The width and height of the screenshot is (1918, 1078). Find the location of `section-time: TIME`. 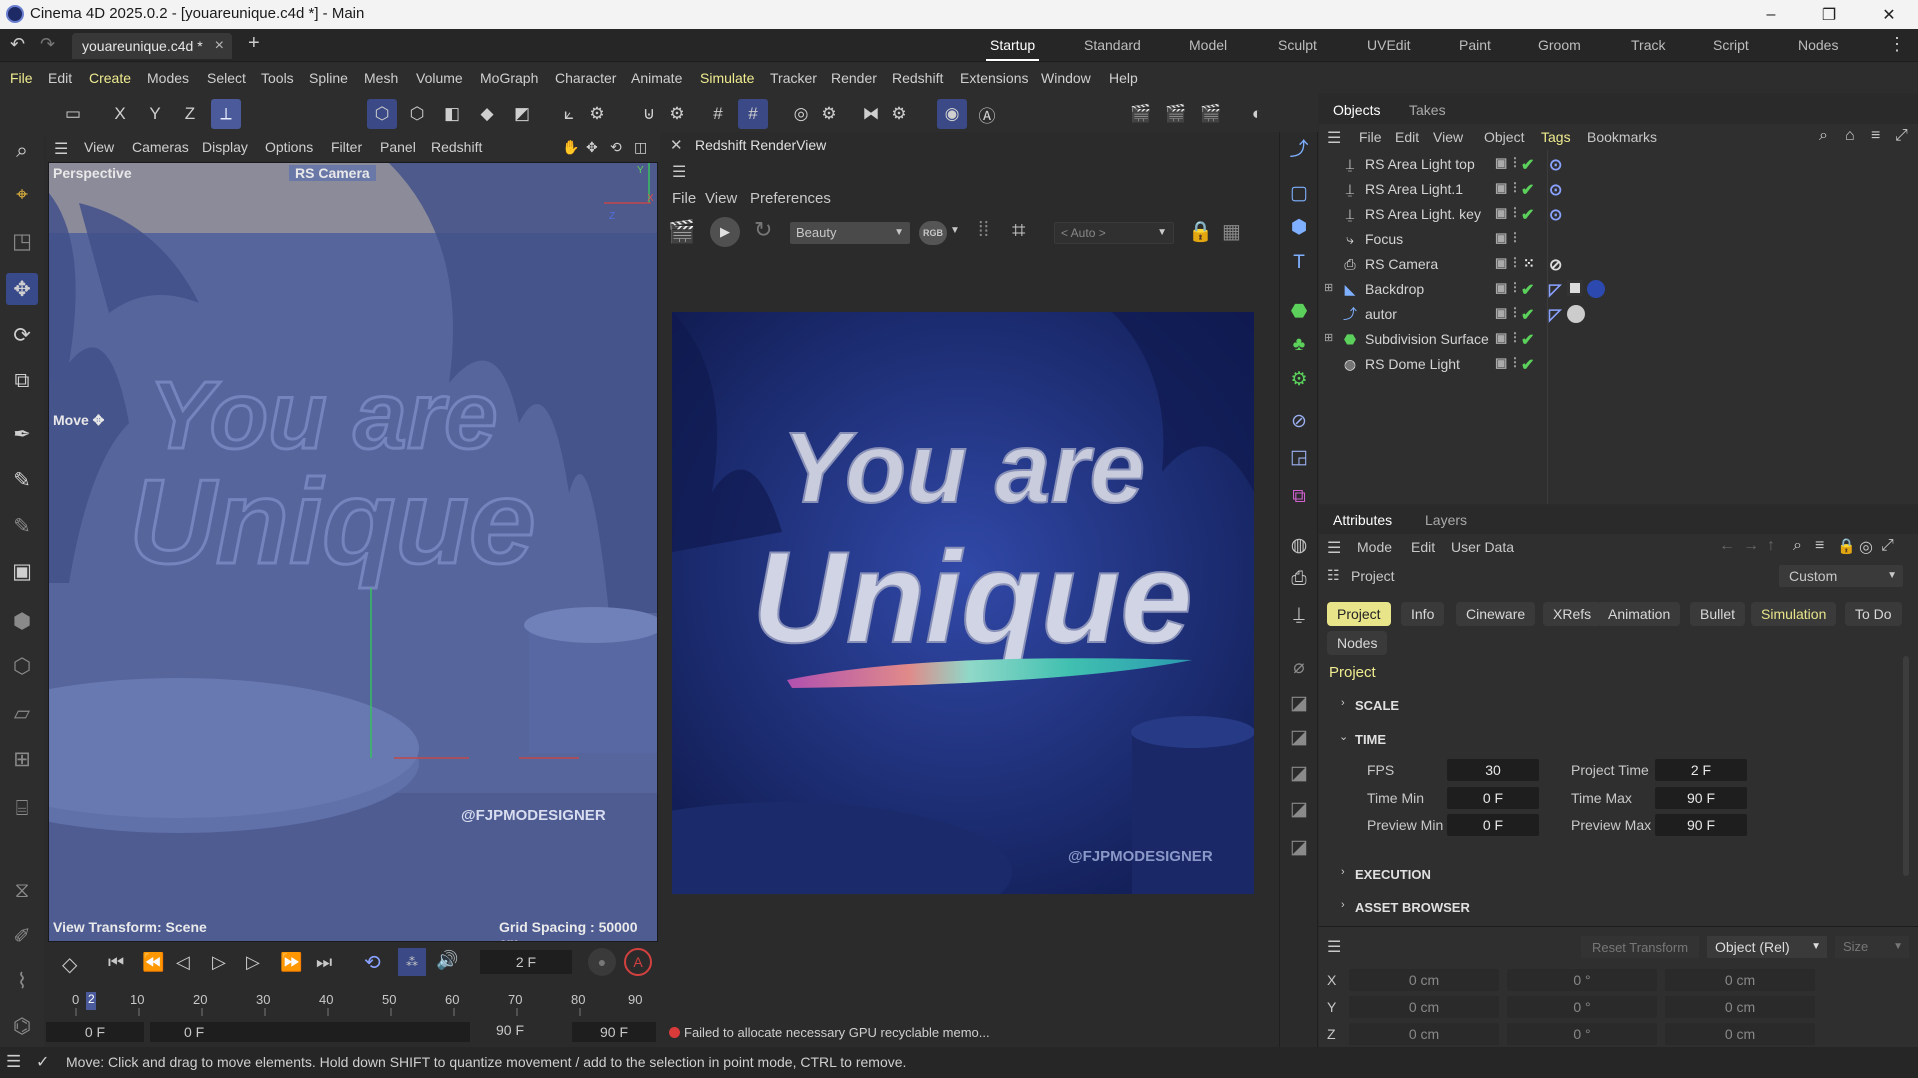

section-time: TIME is located at coordinates (1370, 739).